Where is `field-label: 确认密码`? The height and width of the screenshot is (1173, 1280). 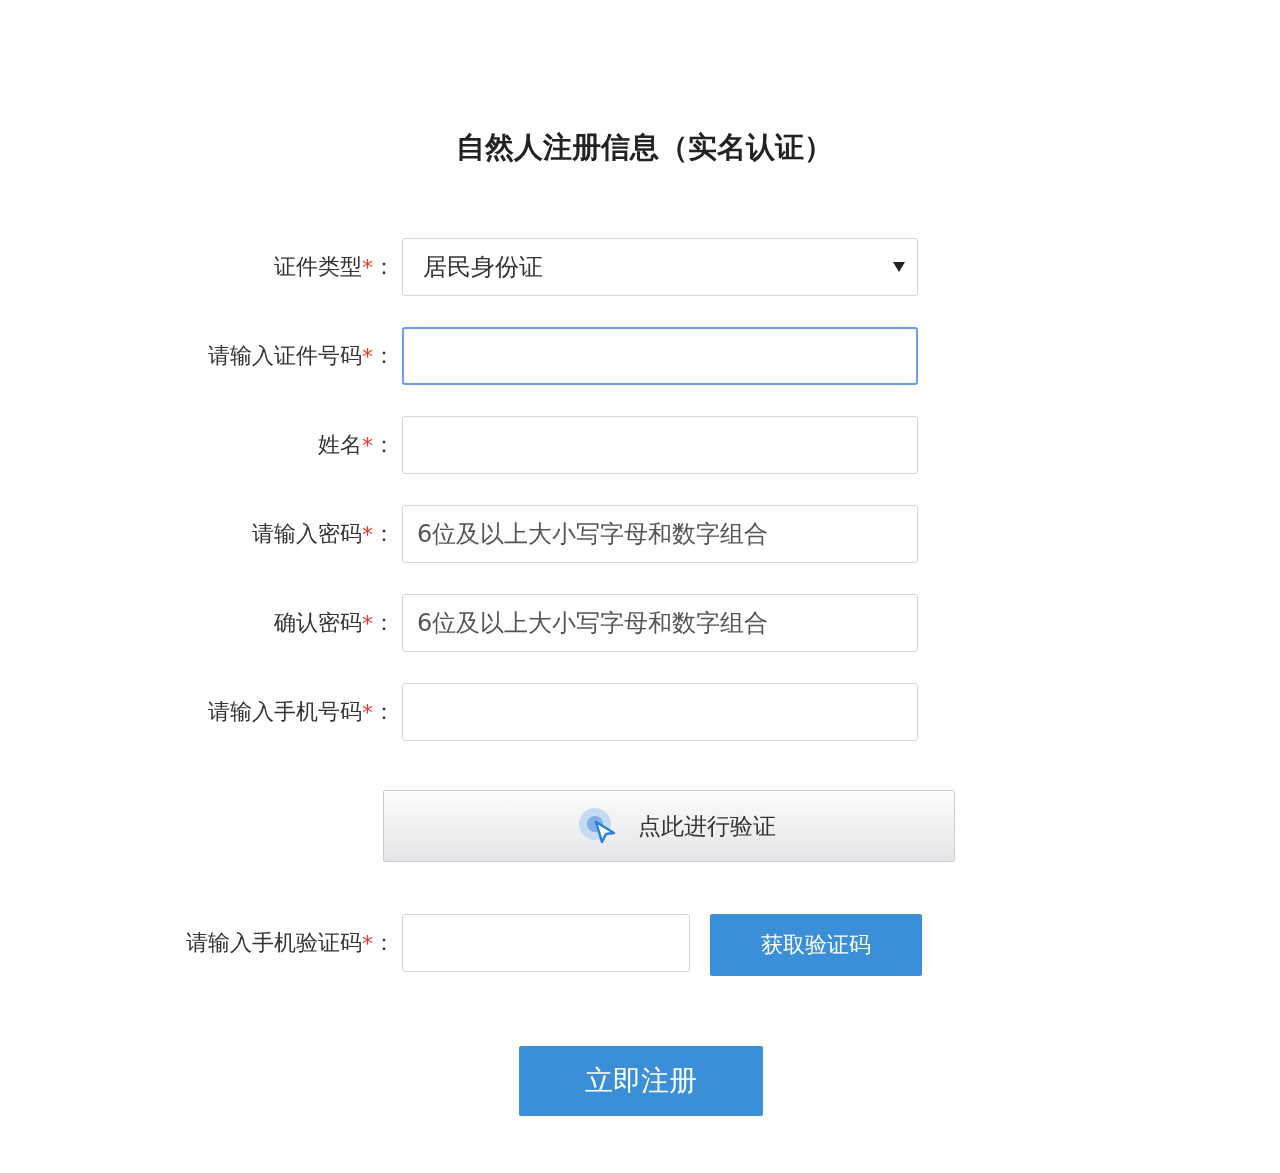 field-label: 确认密码 is located at coordinates (318, 623).